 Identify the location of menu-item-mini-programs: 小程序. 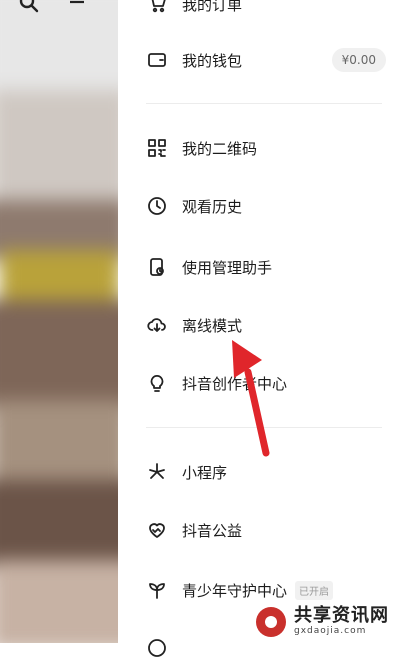
(186, 472).